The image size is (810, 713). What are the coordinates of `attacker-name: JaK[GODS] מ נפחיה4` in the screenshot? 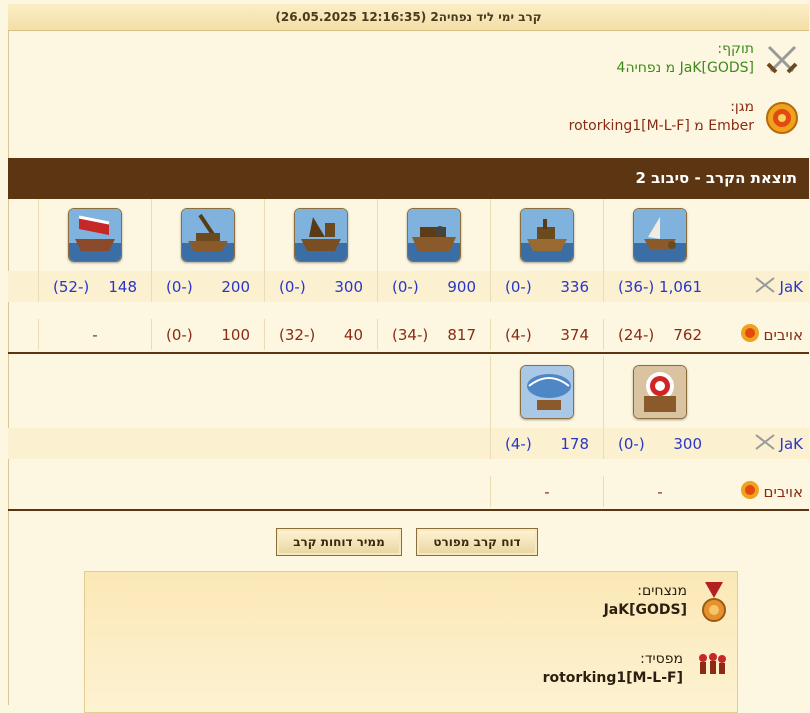 It's located at (685, 68).